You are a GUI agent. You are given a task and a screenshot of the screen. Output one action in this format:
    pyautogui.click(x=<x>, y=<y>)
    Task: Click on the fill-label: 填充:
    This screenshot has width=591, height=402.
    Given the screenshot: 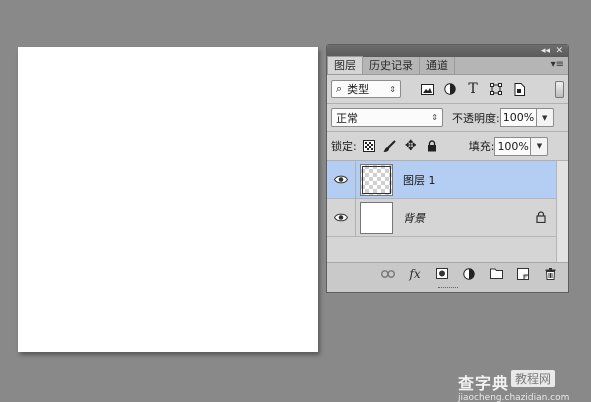 What is the action you would take?
    pyautogui.click(x=481, y=146)
    